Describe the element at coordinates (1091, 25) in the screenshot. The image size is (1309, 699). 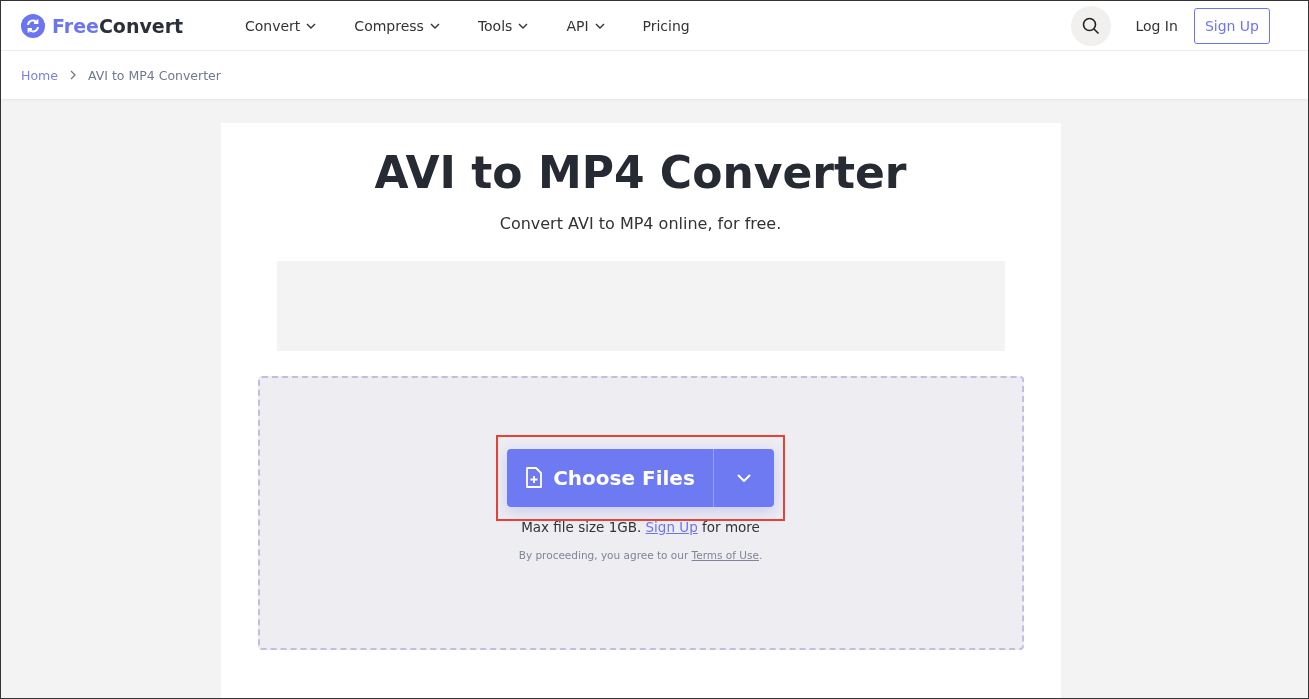
I see `search-icon` at that location.